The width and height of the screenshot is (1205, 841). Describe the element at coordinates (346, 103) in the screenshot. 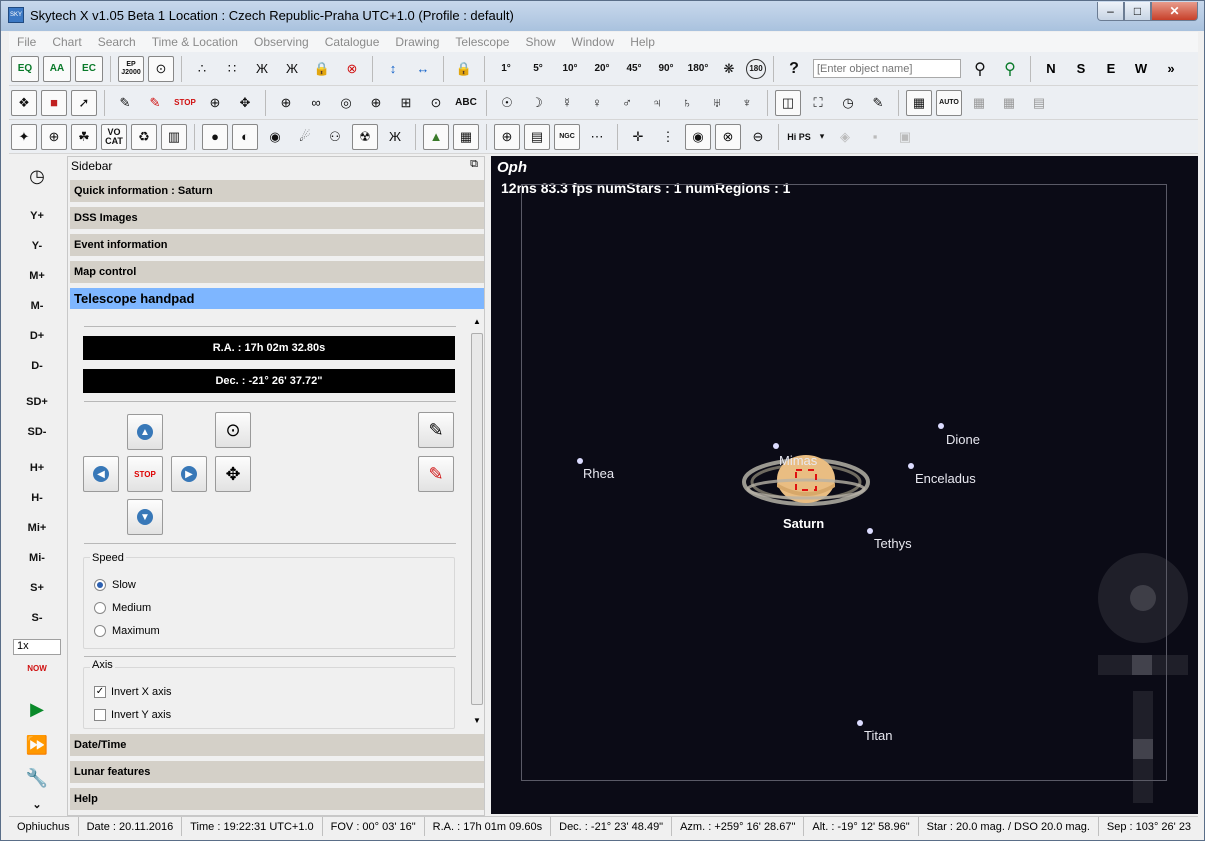

I see `rings-icon: ◎` at that location.